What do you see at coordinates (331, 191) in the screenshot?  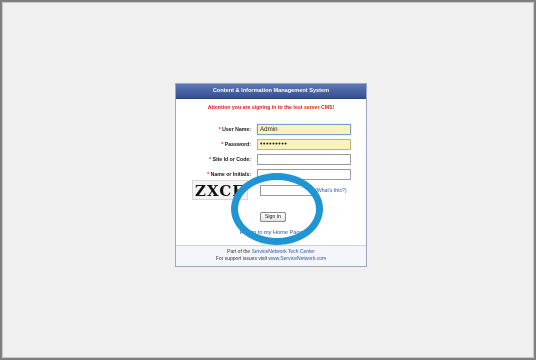 I see `whats-this-link: (What's this?)` at bounding box center [331, 191].